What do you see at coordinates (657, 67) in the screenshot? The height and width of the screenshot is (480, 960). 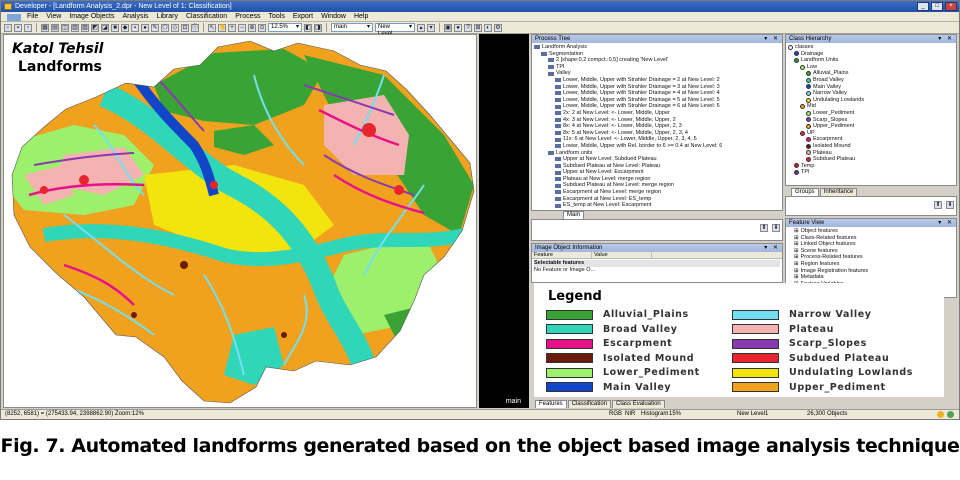 I see `process-tree-row: TPI` at bounding box center [657, 67].